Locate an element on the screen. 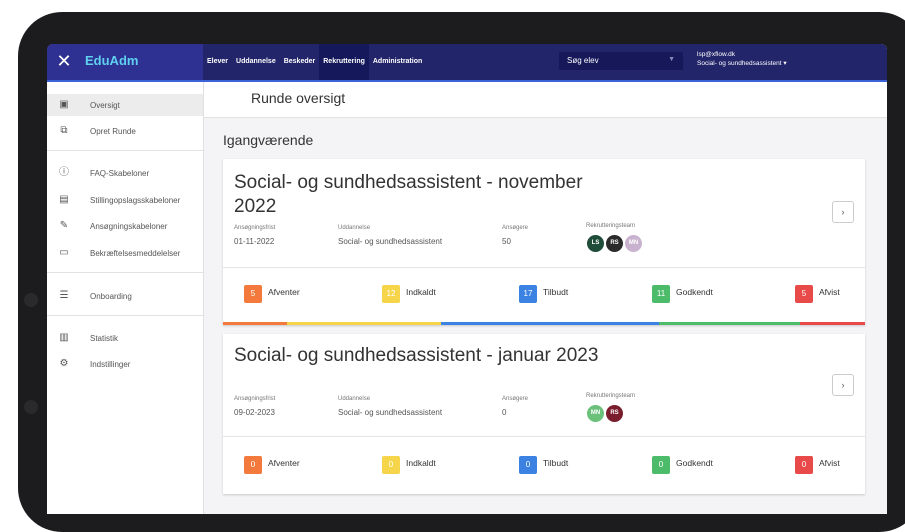 This screenshot has width=905, height=532. close-icon: ✕ is located at coordinates (64, 61).